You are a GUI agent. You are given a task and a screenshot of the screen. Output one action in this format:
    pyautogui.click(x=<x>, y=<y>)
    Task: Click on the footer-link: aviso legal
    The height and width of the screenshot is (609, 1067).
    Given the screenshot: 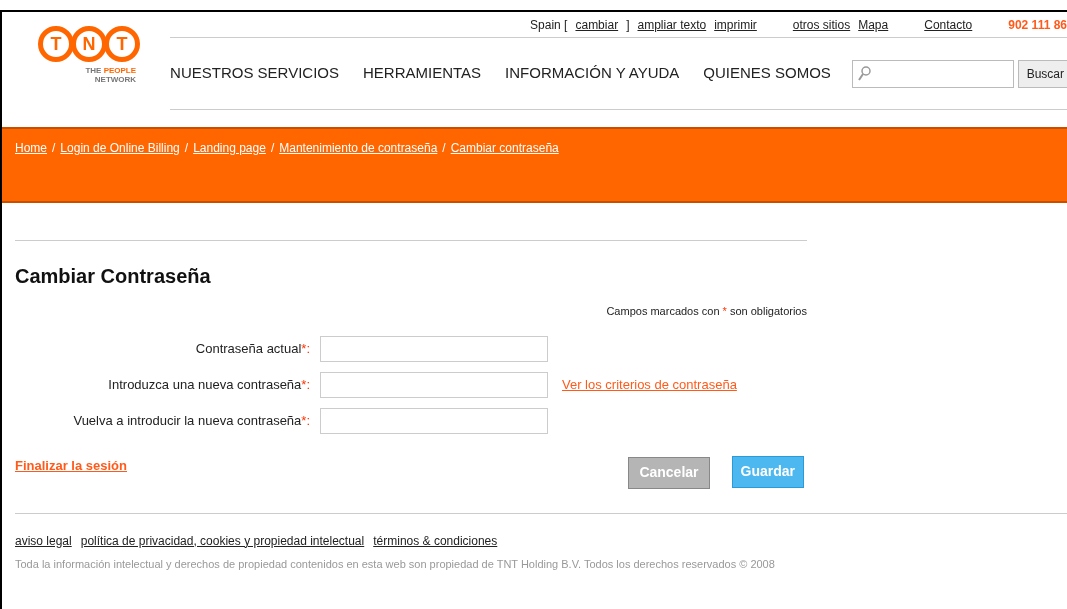 What is the action you would take?
    pyautogui.click(x=43, y=540)
    